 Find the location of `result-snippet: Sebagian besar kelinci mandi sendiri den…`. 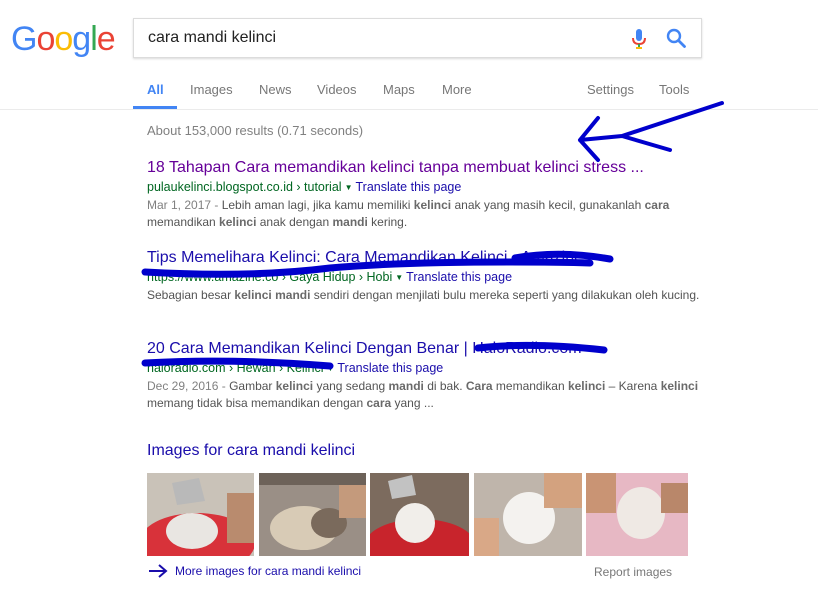

result-snippet: Sebagian besar kelinci mandi sendiri den… is located at coordinates (427, 295).